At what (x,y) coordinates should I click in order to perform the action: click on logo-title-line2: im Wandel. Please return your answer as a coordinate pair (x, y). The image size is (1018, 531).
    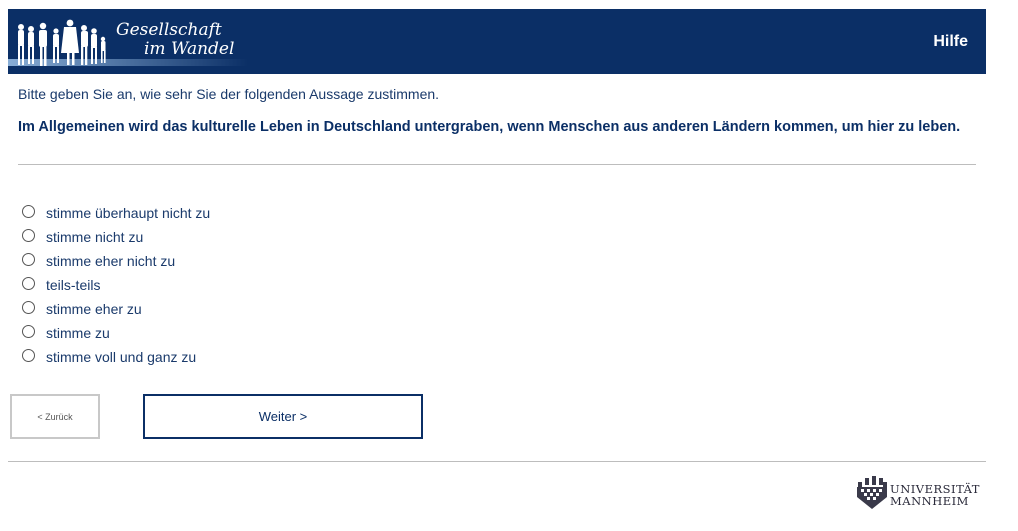
    Looking at the image, I should click on (189, 49).